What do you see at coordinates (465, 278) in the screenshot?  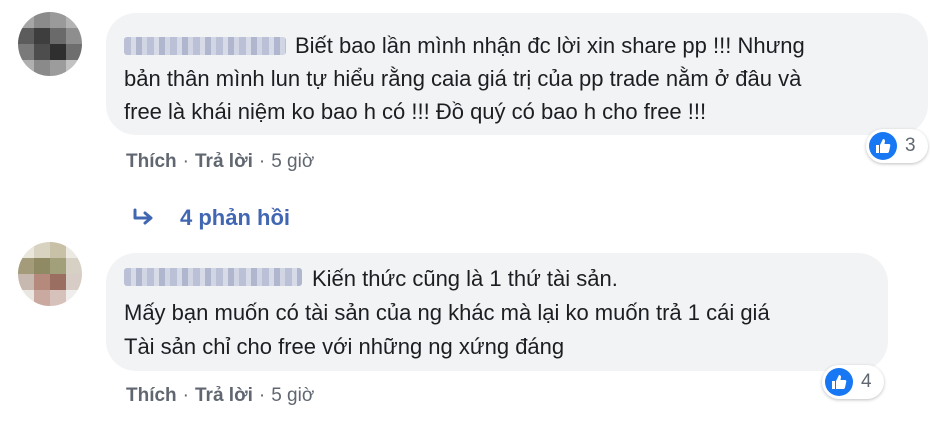 I see `comment-text-line: Kiến thức cũng là 1 thứ tài sản.` at bounding box center [465, 278].